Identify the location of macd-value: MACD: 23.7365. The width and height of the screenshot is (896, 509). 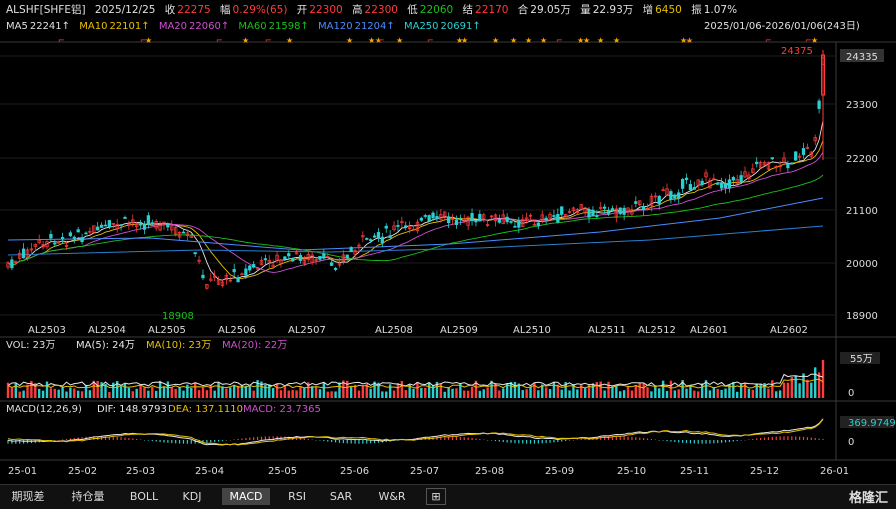
(282, 409).